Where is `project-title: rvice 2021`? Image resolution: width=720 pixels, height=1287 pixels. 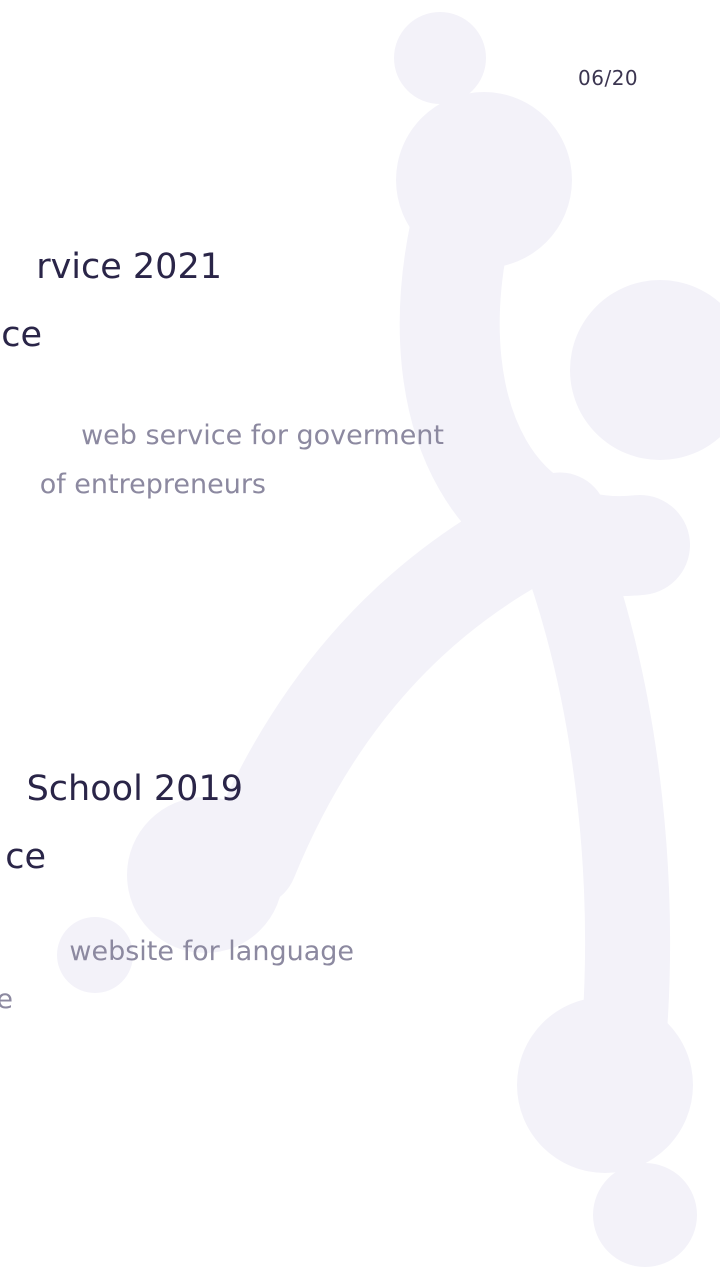
project-title: rvice 2021 is located at coordinates (129, 267).